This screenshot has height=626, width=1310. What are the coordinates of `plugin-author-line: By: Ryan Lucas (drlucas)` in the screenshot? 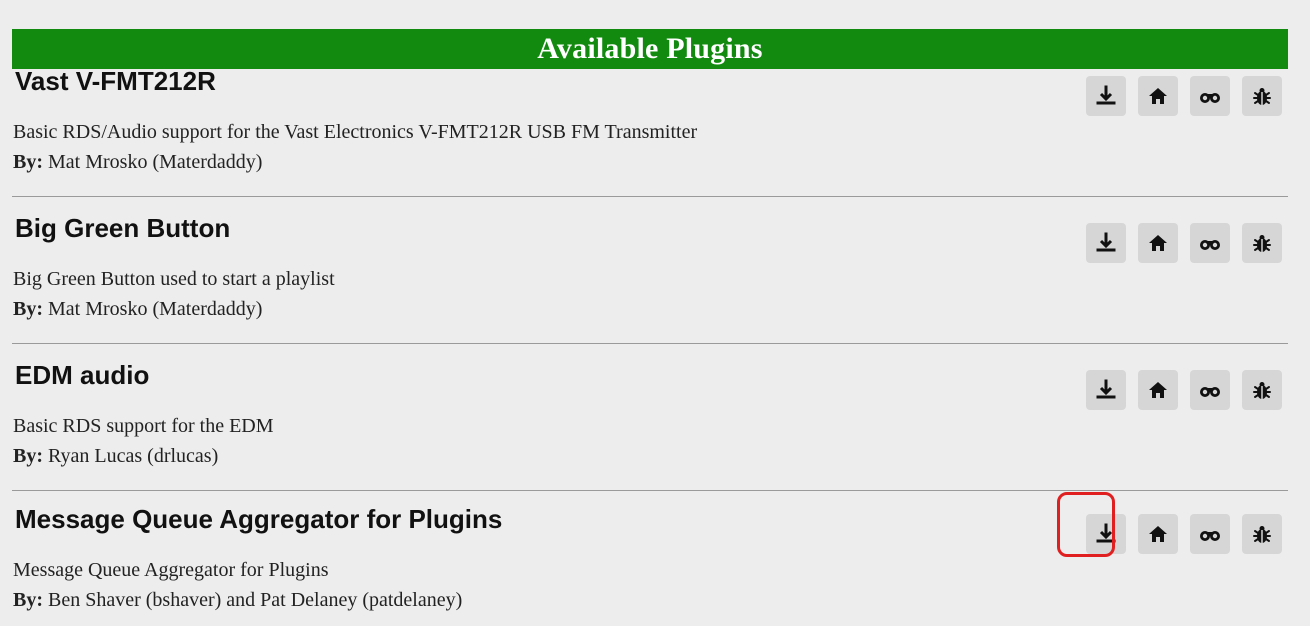 It's located at (115, 456).